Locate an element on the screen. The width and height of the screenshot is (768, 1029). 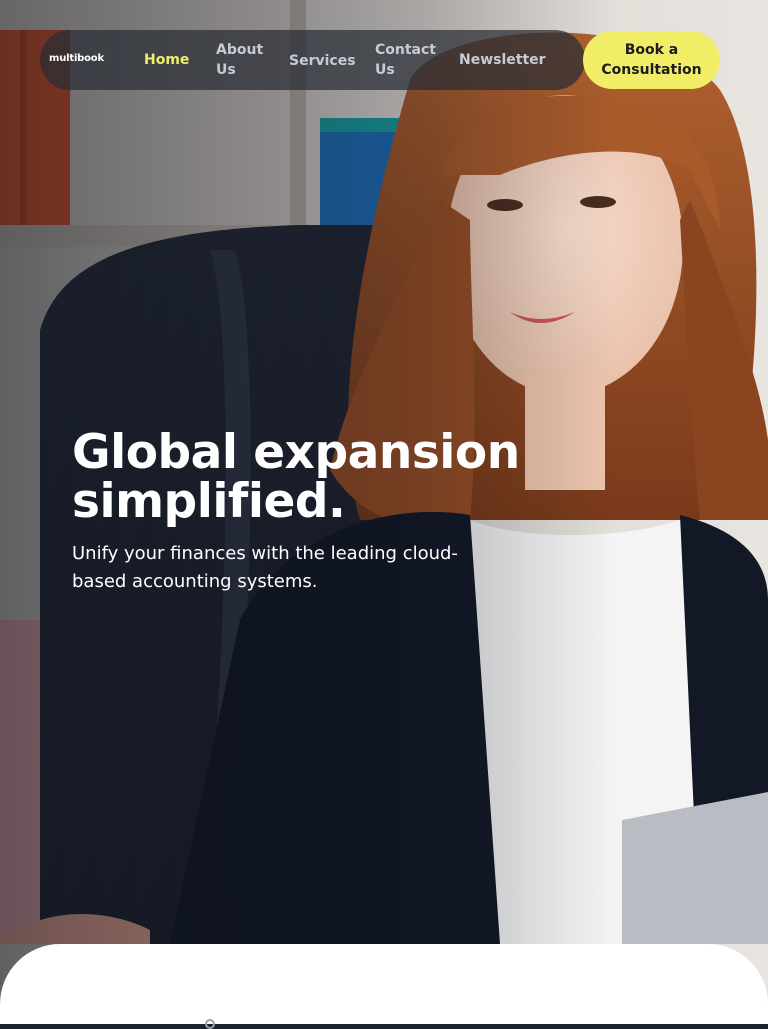
book-consultation-label: Book a Consultation is located at coordinates (651, 60).